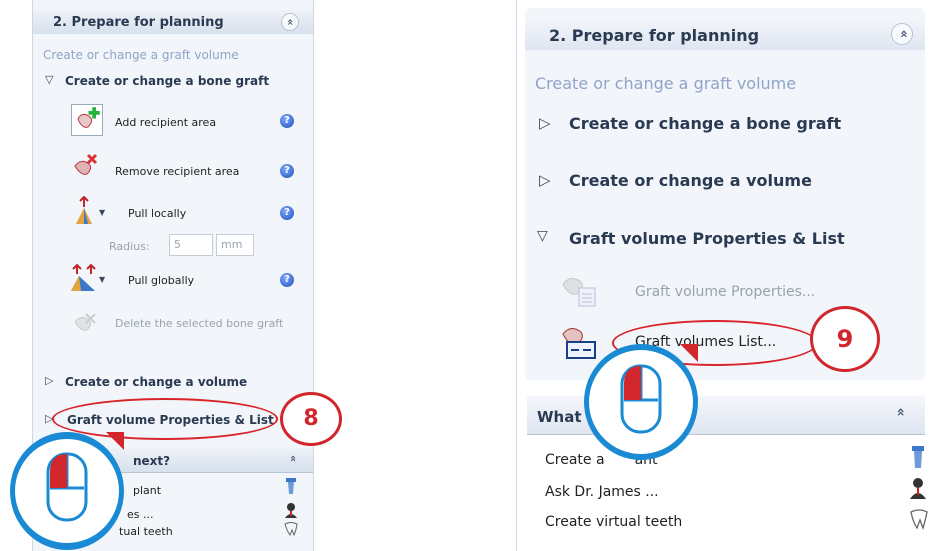 This screenshot has width=930, height=551. I want to click on right-what-next-title: What, so click(559, 417).